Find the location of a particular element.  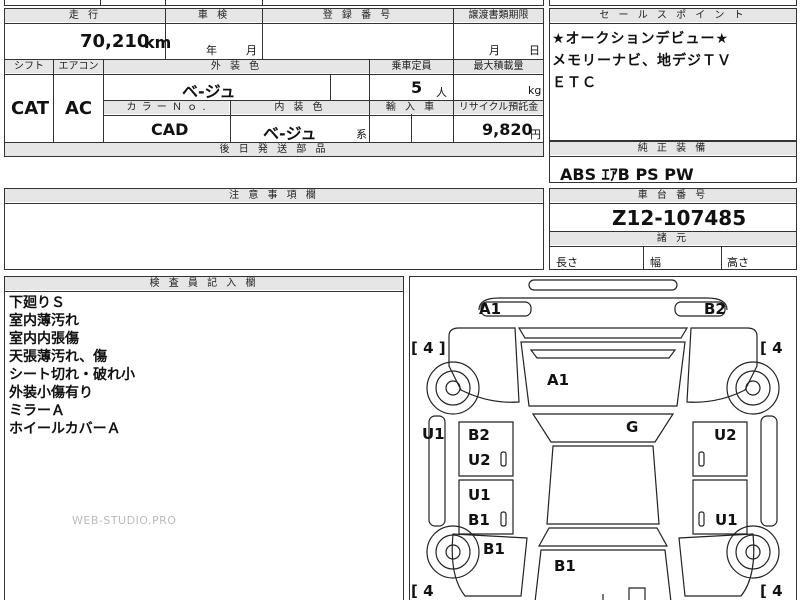

interior-color-value: ベ-ジュ is located at coordinates (290, 133).